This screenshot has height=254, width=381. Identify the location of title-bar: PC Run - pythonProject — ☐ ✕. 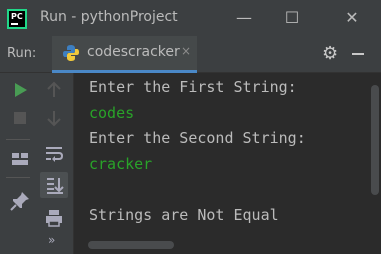
(190, 18).